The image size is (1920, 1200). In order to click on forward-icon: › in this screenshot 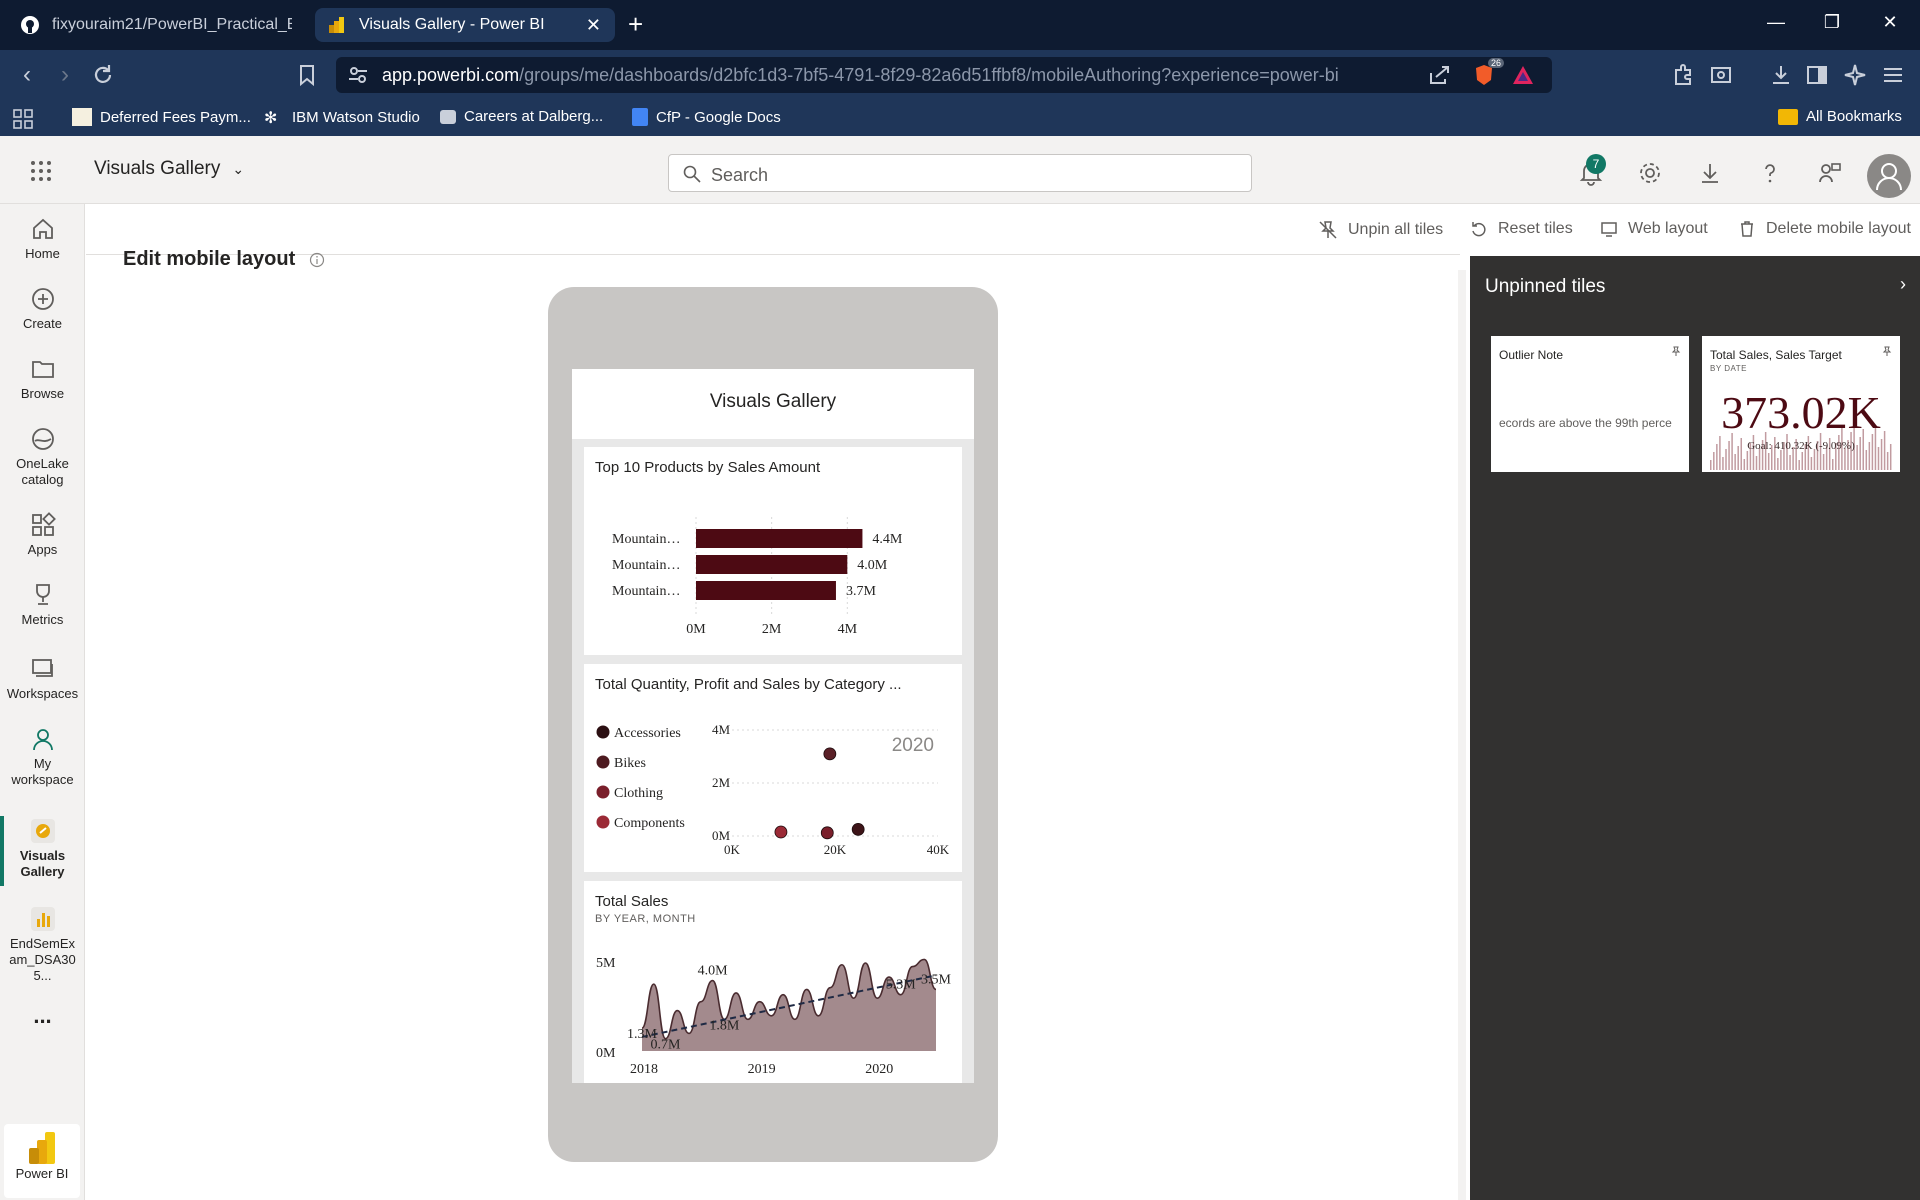, I will do `click(65, 75)`.